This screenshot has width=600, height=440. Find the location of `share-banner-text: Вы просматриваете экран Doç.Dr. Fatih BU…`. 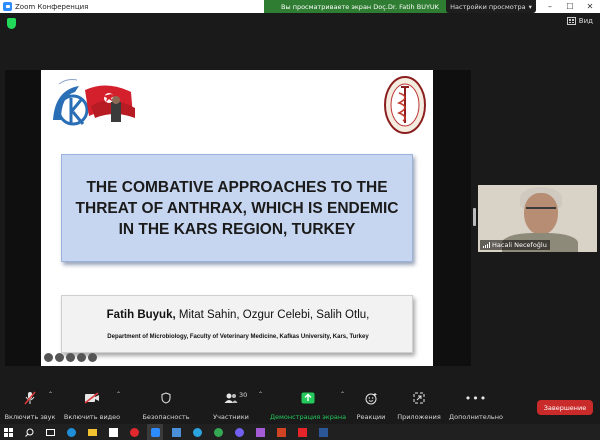

share-banner-text: Вы просматриваете экран Doç.Dr. Fatih BU… is located at coordinates (360, 6).